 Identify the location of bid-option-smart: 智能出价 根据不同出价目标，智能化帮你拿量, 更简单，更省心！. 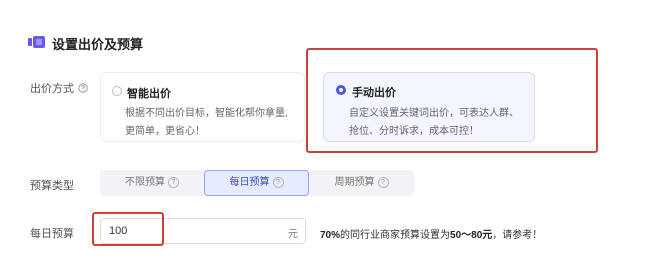
(202, 107).